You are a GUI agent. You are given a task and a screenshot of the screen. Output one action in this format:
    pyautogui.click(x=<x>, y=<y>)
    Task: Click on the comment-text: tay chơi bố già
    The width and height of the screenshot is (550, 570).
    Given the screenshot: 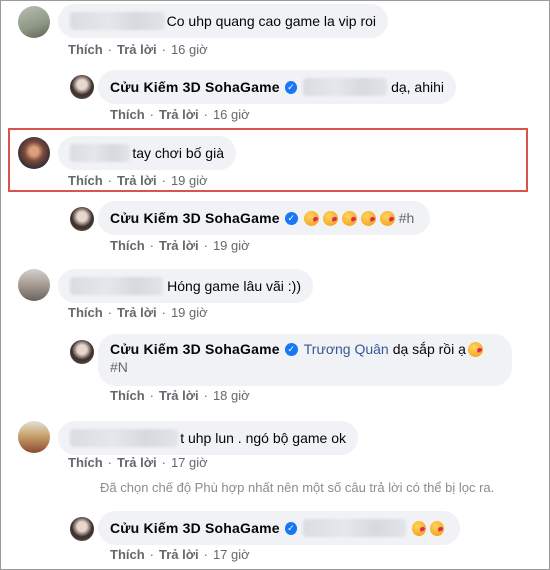 What is the action you would take?
    pyautogui.click(x=178, y=153)
    